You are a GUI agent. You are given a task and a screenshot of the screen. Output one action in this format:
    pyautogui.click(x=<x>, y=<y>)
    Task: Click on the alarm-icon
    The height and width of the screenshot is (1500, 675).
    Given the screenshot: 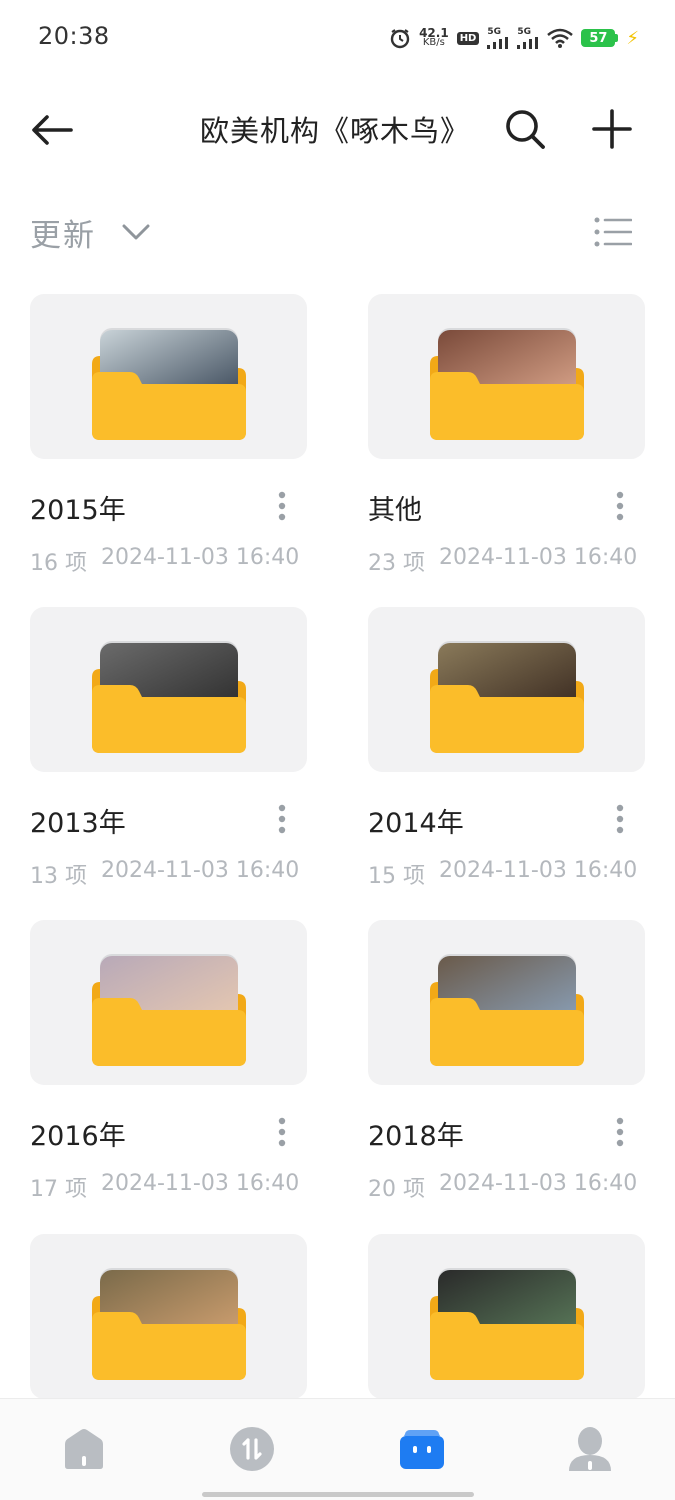 What is the action you would take?
    pyautogui.click(x=400, y=38)
    